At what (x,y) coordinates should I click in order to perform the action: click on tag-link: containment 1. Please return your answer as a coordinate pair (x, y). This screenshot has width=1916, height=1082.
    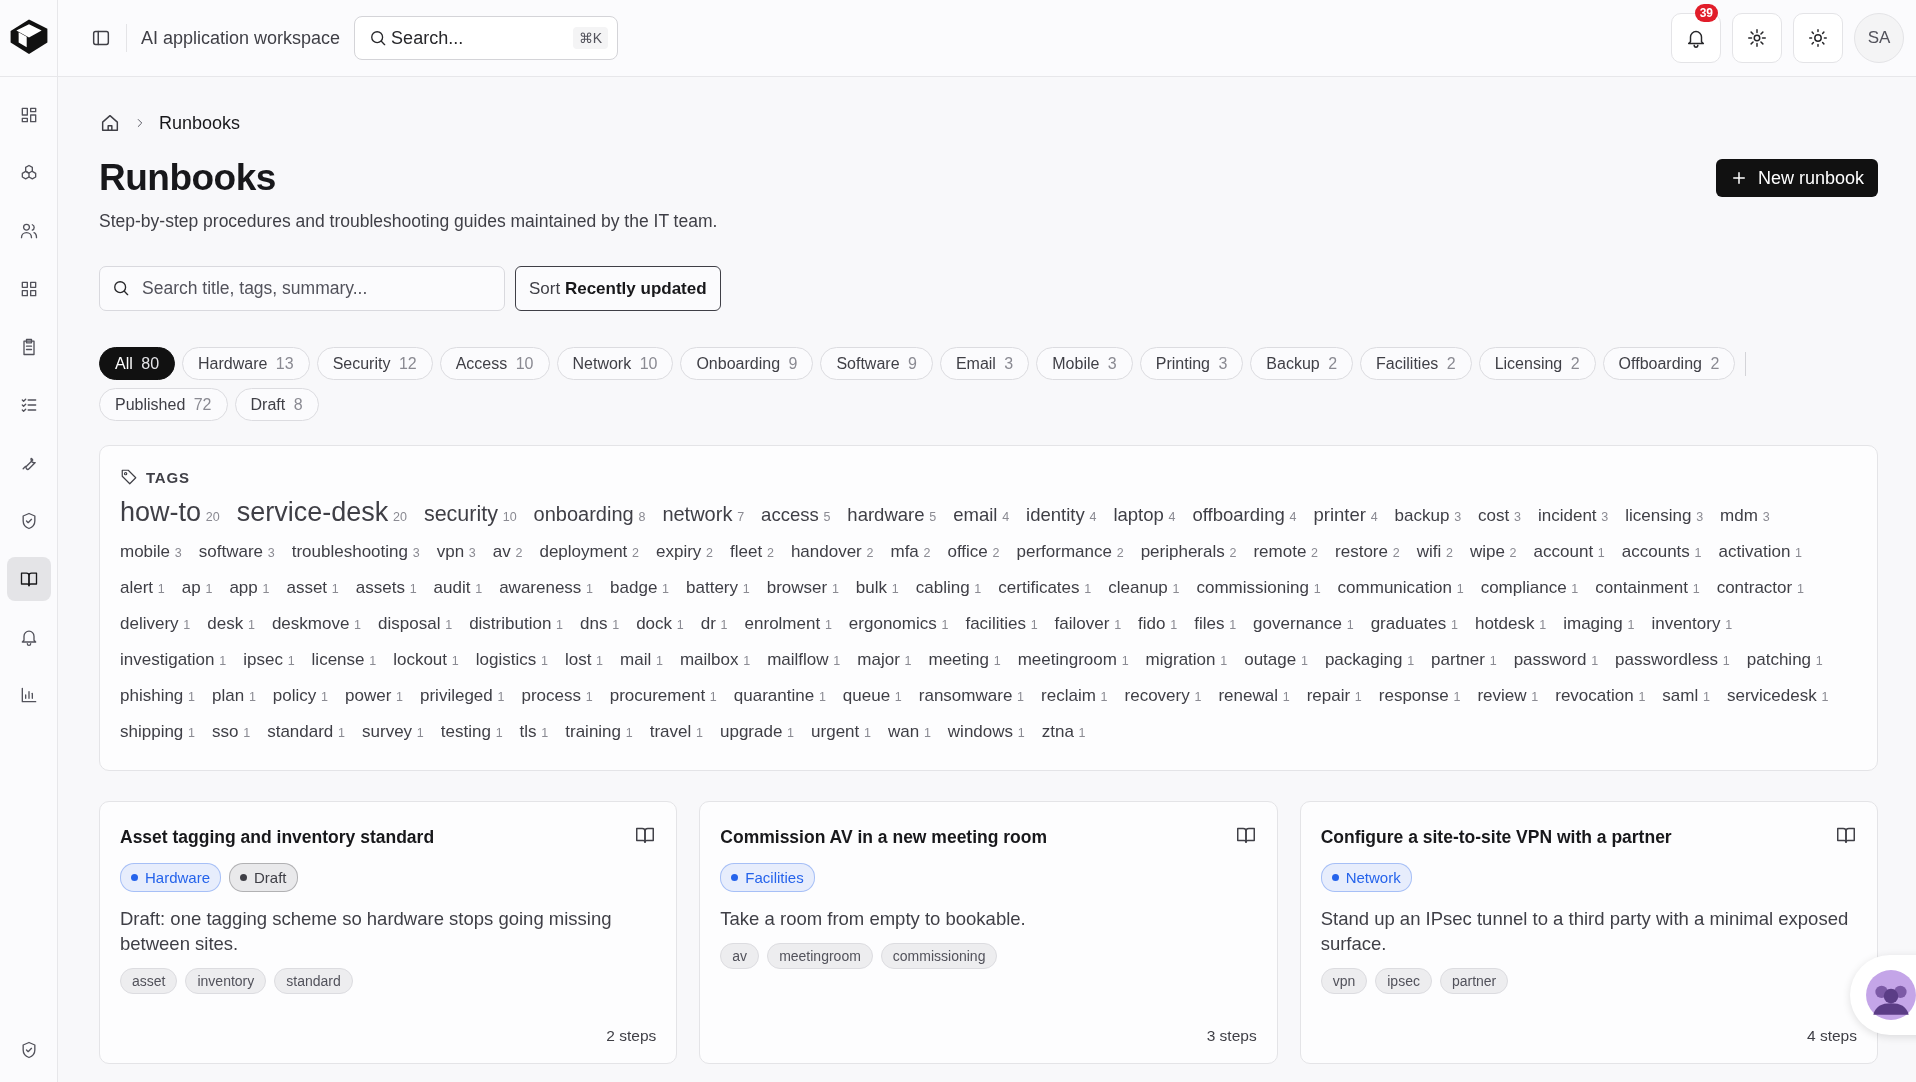
    Looking at the image, I should click on (1647, 588).